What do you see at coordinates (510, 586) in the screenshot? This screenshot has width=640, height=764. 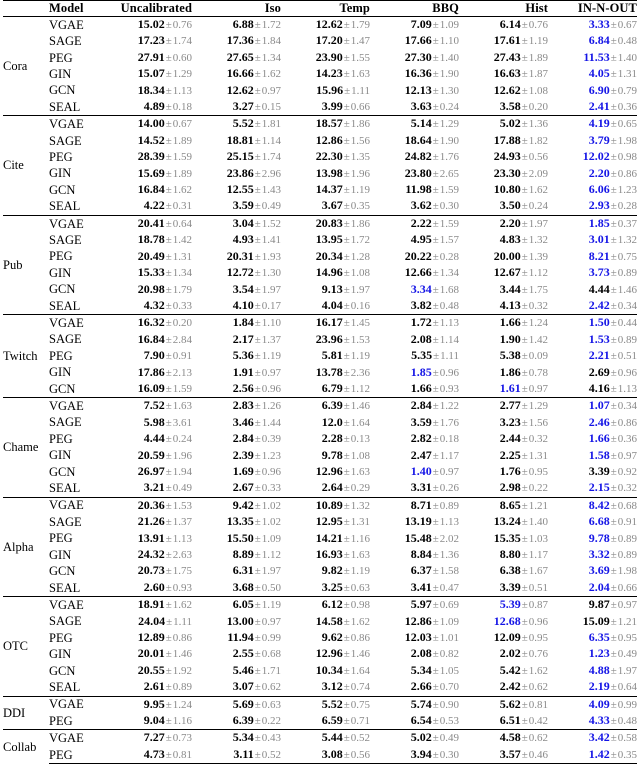 I see `mean-value: 3.39` at bounding box center [510, 586].